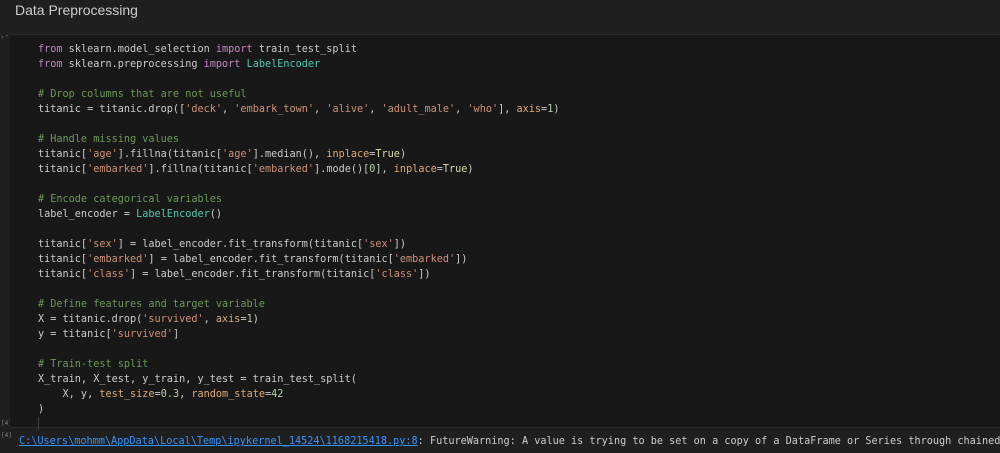 Image resolution: width=1000 pixels, height=453 pixels. I want to click on collapse-chevron-icon: ›, so click(2, 37).